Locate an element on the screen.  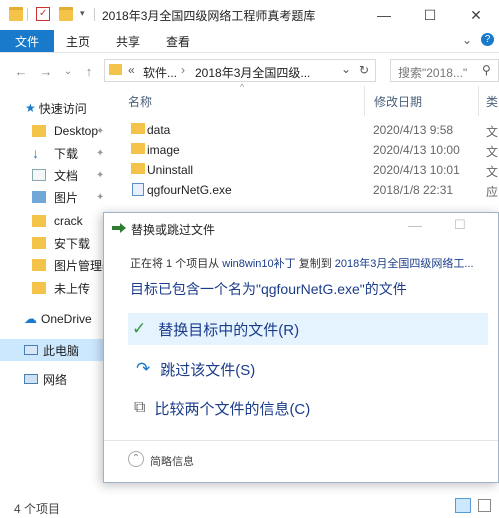
close-button: ✕ is located at coordinates (476, 15).